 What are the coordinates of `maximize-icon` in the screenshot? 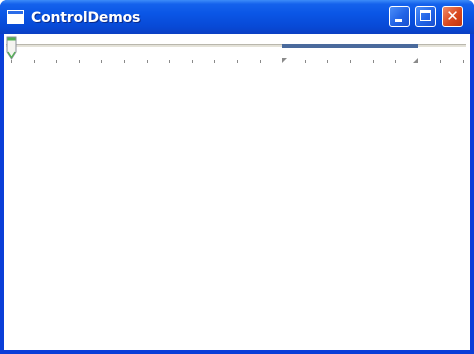 It's located at (425, 15).